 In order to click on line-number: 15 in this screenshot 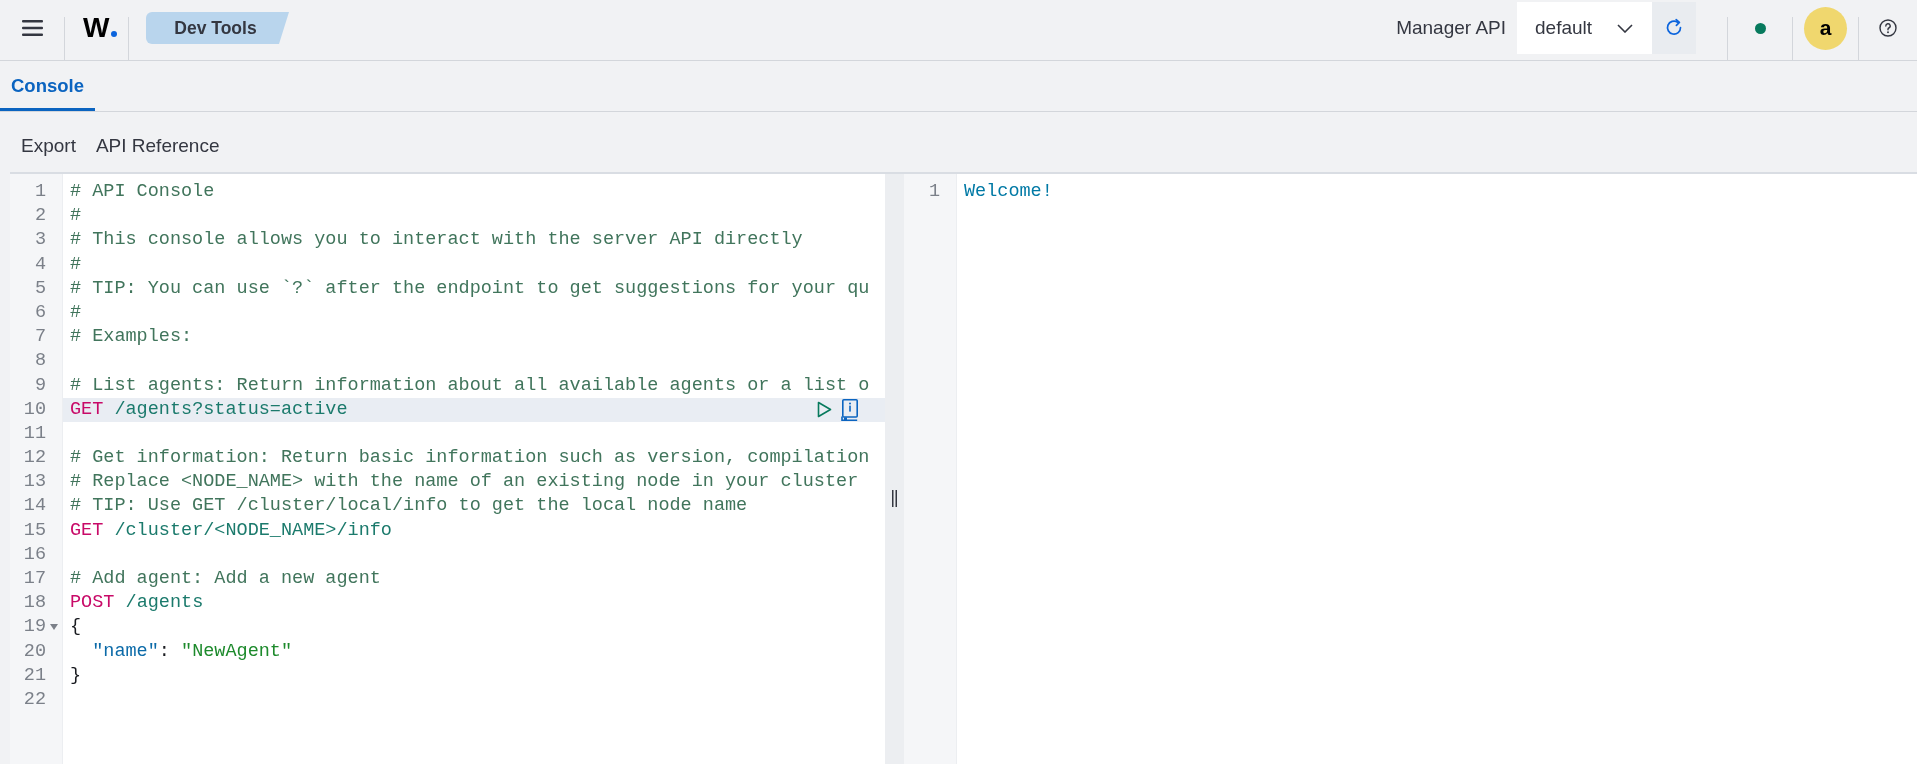, I will do `click(34, 530)`.